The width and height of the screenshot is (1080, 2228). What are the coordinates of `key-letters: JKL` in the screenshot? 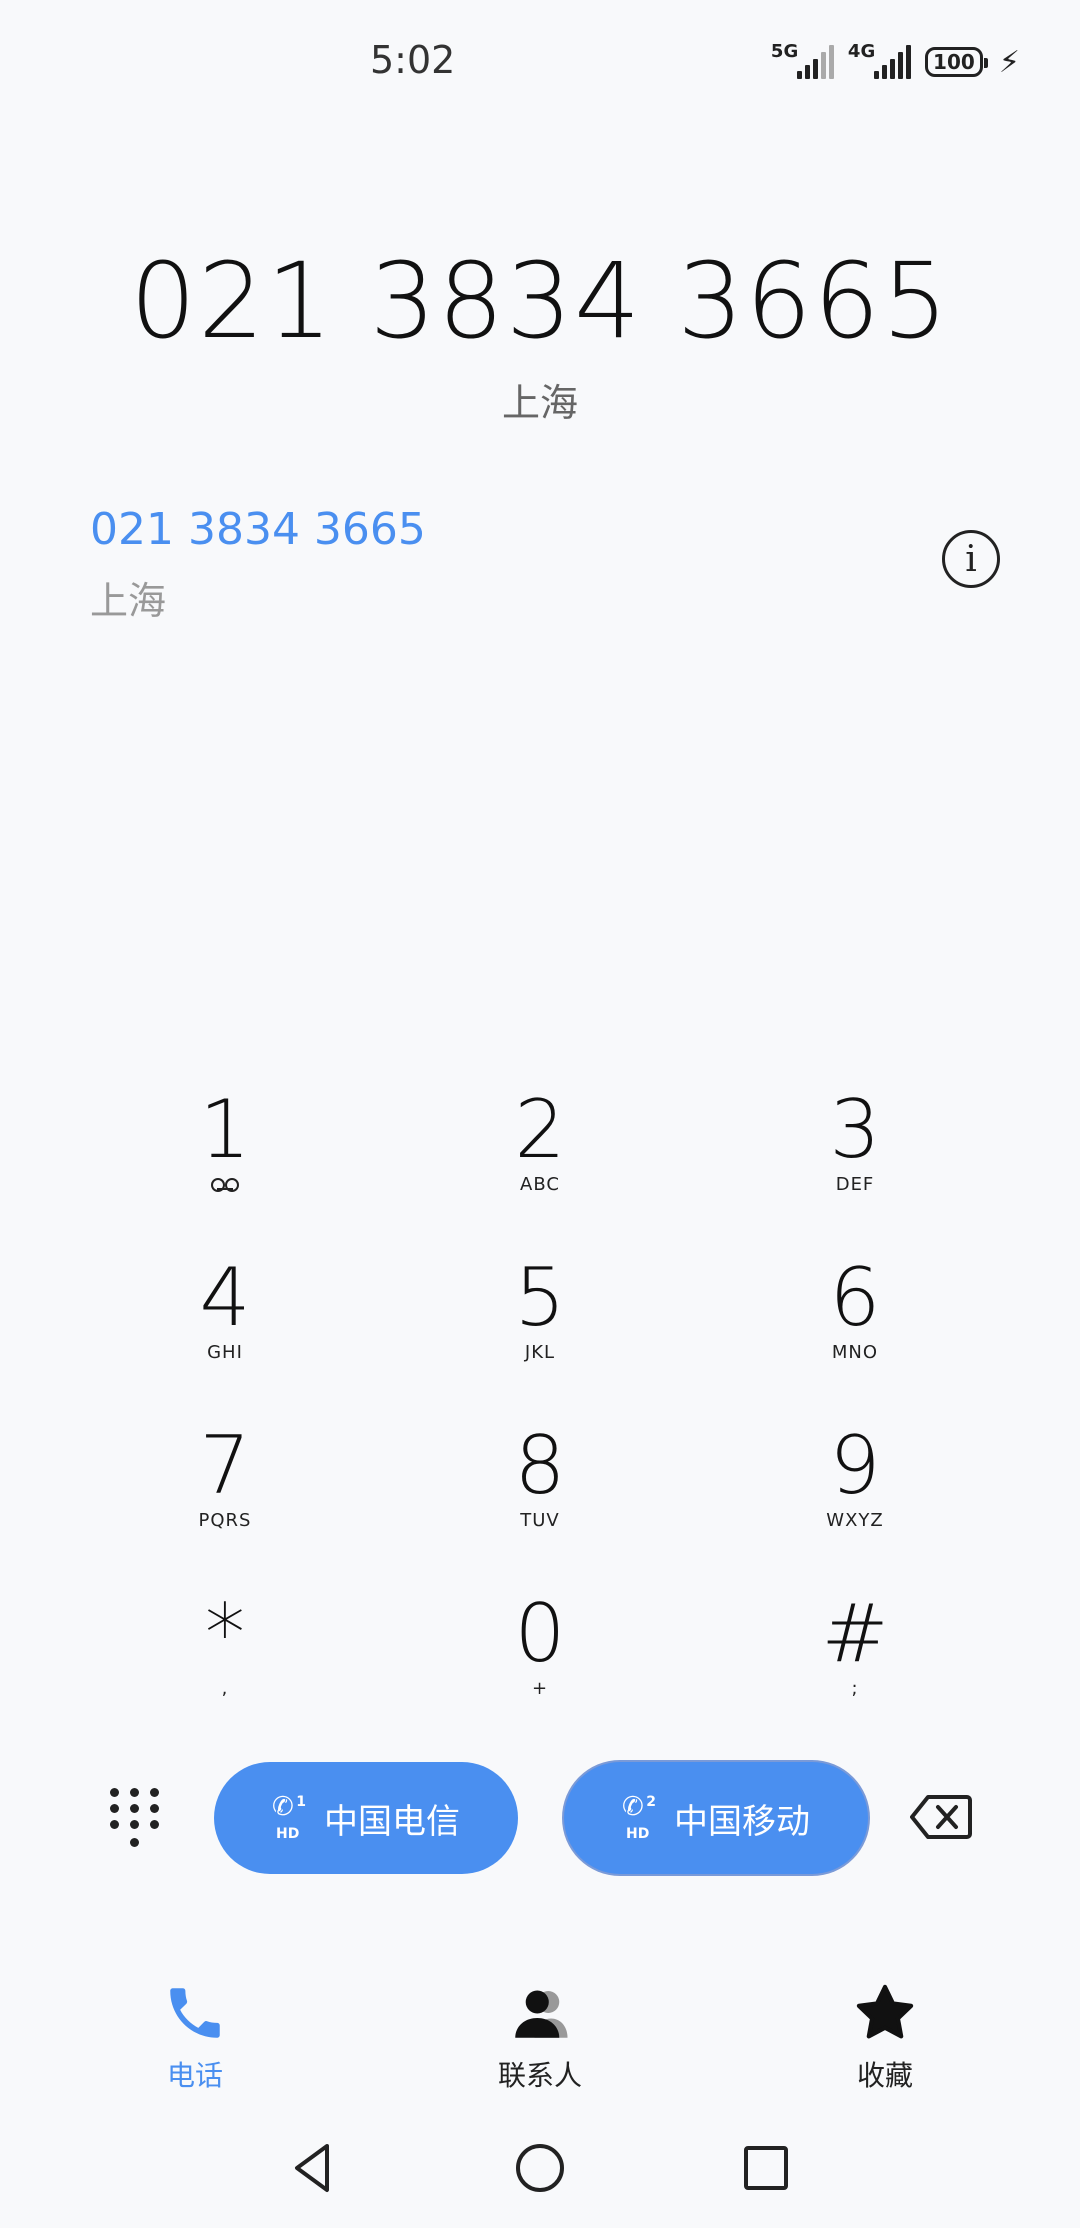 It's located at (540, 1352).